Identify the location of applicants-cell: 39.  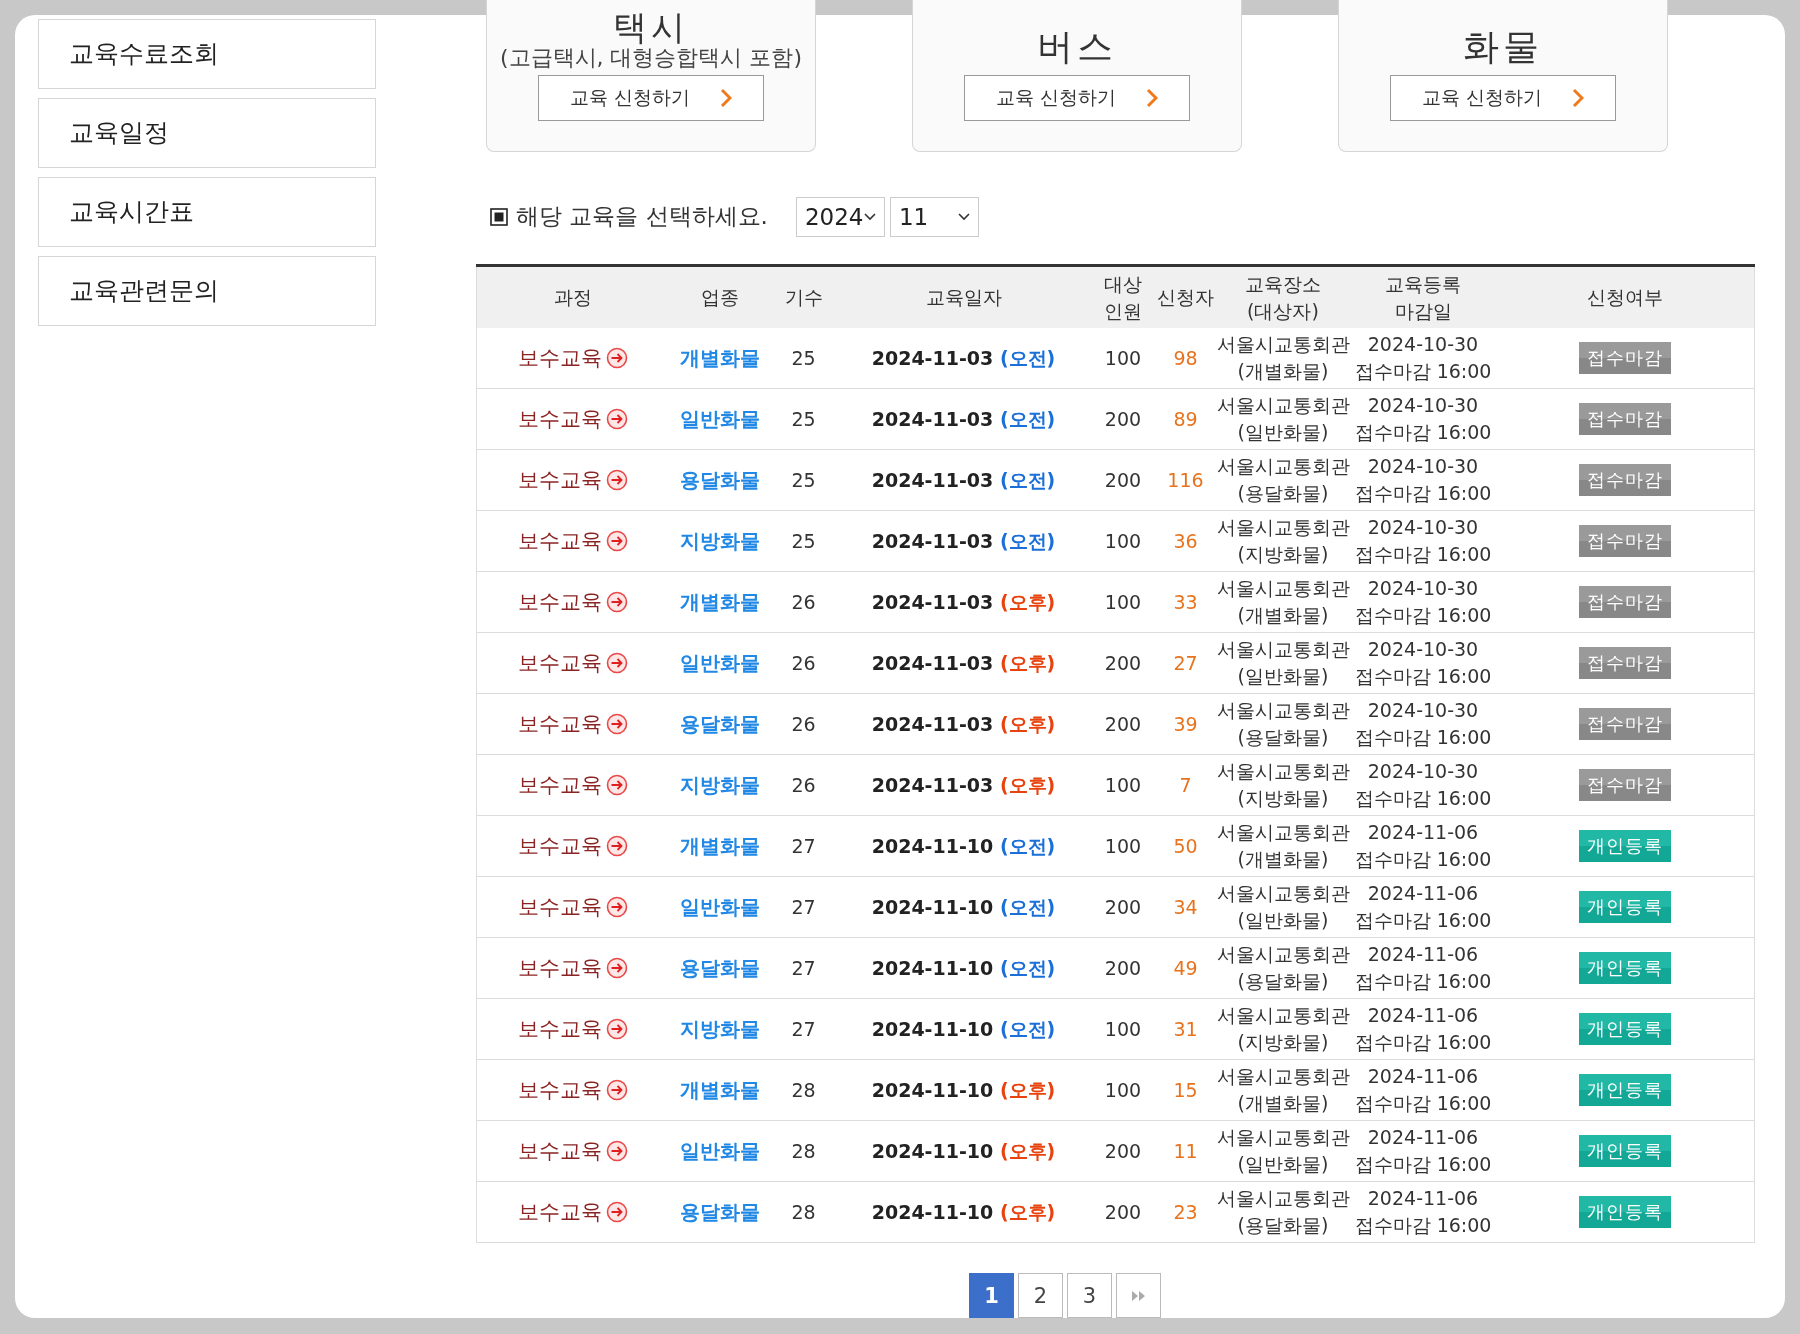
(1185, 723).